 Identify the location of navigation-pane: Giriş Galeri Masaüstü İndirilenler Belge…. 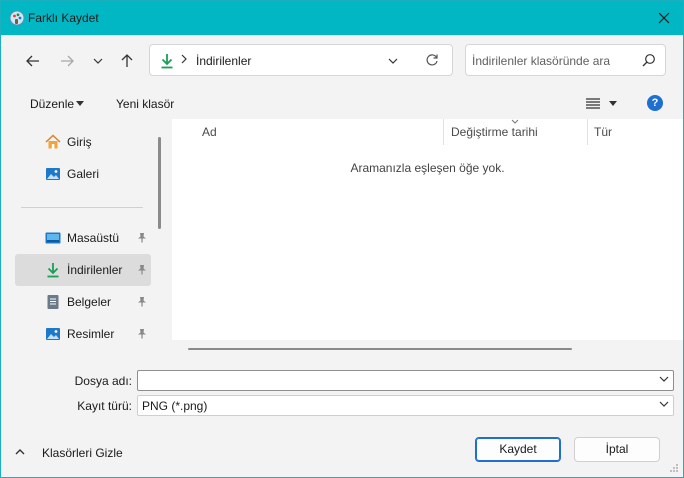
(82, 238).